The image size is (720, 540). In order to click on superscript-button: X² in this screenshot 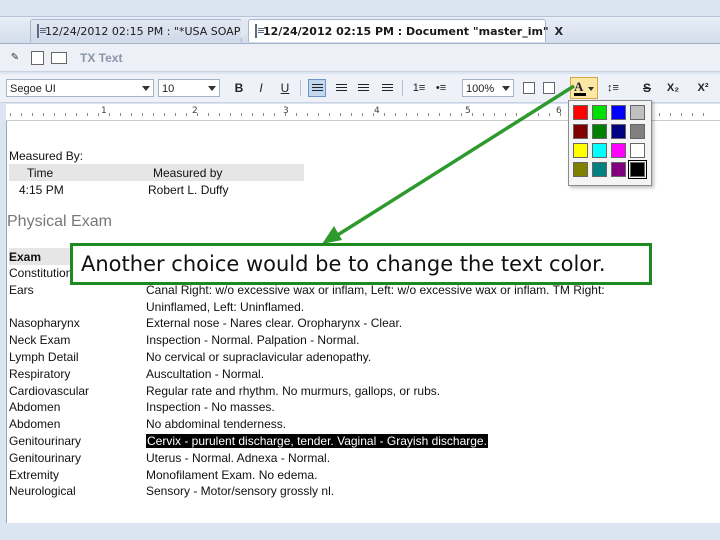, I will do `click(703, 88)`.